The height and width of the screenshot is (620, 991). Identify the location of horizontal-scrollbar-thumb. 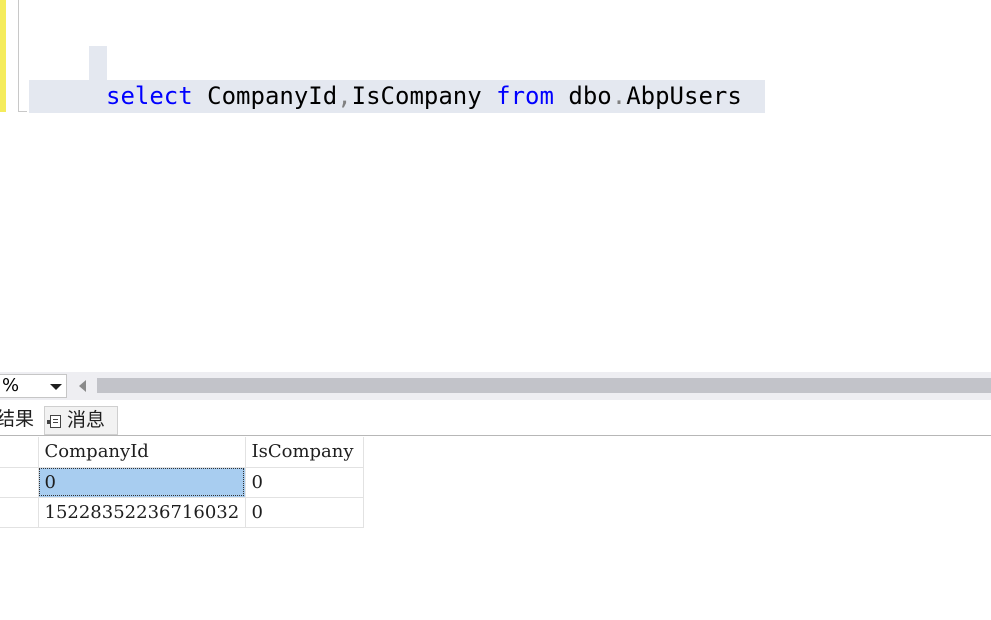
(544, 385).